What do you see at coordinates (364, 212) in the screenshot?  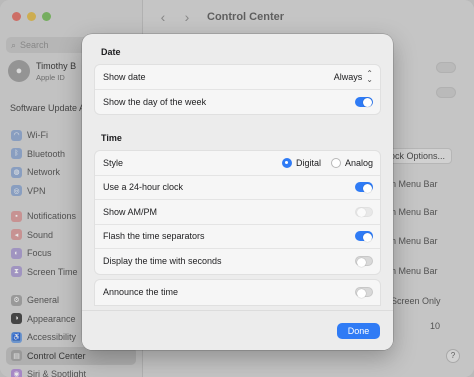 I see `am-pm-toggle` at bounding box center [364, 212].